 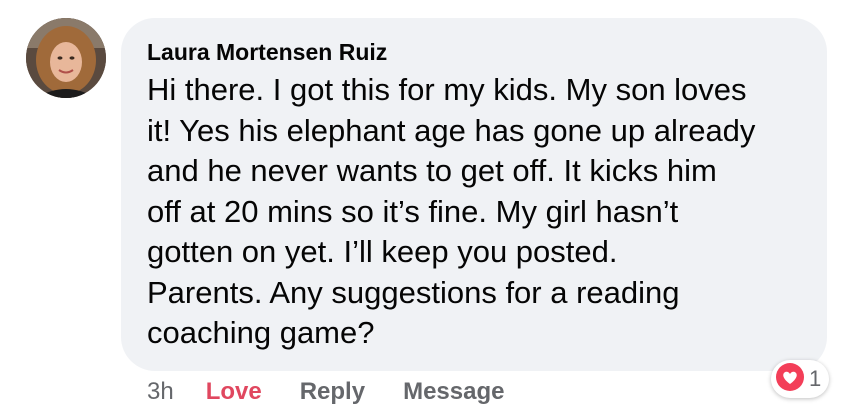 What do you see at coordinates (234, 392) in the screenshot?
I see `love-button: Love` at bounding box center [234, 392].